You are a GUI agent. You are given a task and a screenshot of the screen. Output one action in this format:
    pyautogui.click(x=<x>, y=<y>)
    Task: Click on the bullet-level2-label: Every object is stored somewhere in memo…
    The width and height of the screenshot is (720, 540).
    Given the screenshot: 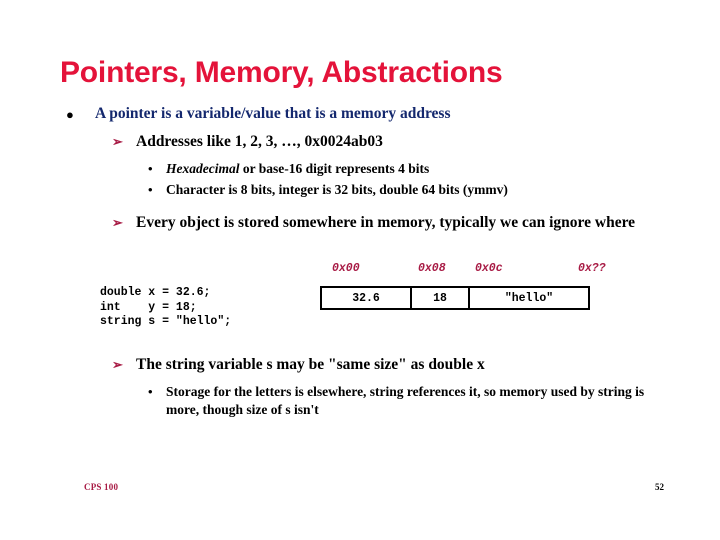 What is the action you would take?
    pyautogui.click(x=386, y=222)
    